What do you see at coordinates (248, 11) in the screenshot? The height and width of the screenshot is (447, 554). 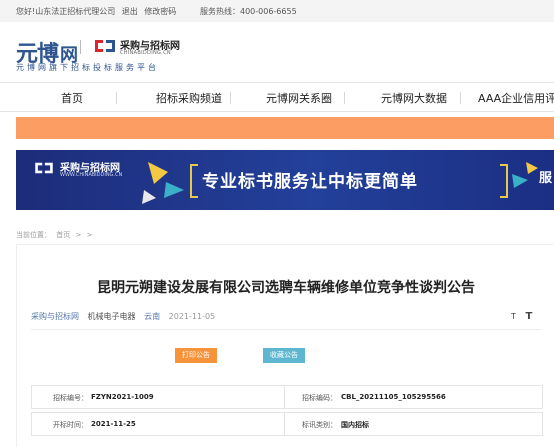 I see `hotline-text: 服务热线：400-006-6655` at bounding box center [248, 11].